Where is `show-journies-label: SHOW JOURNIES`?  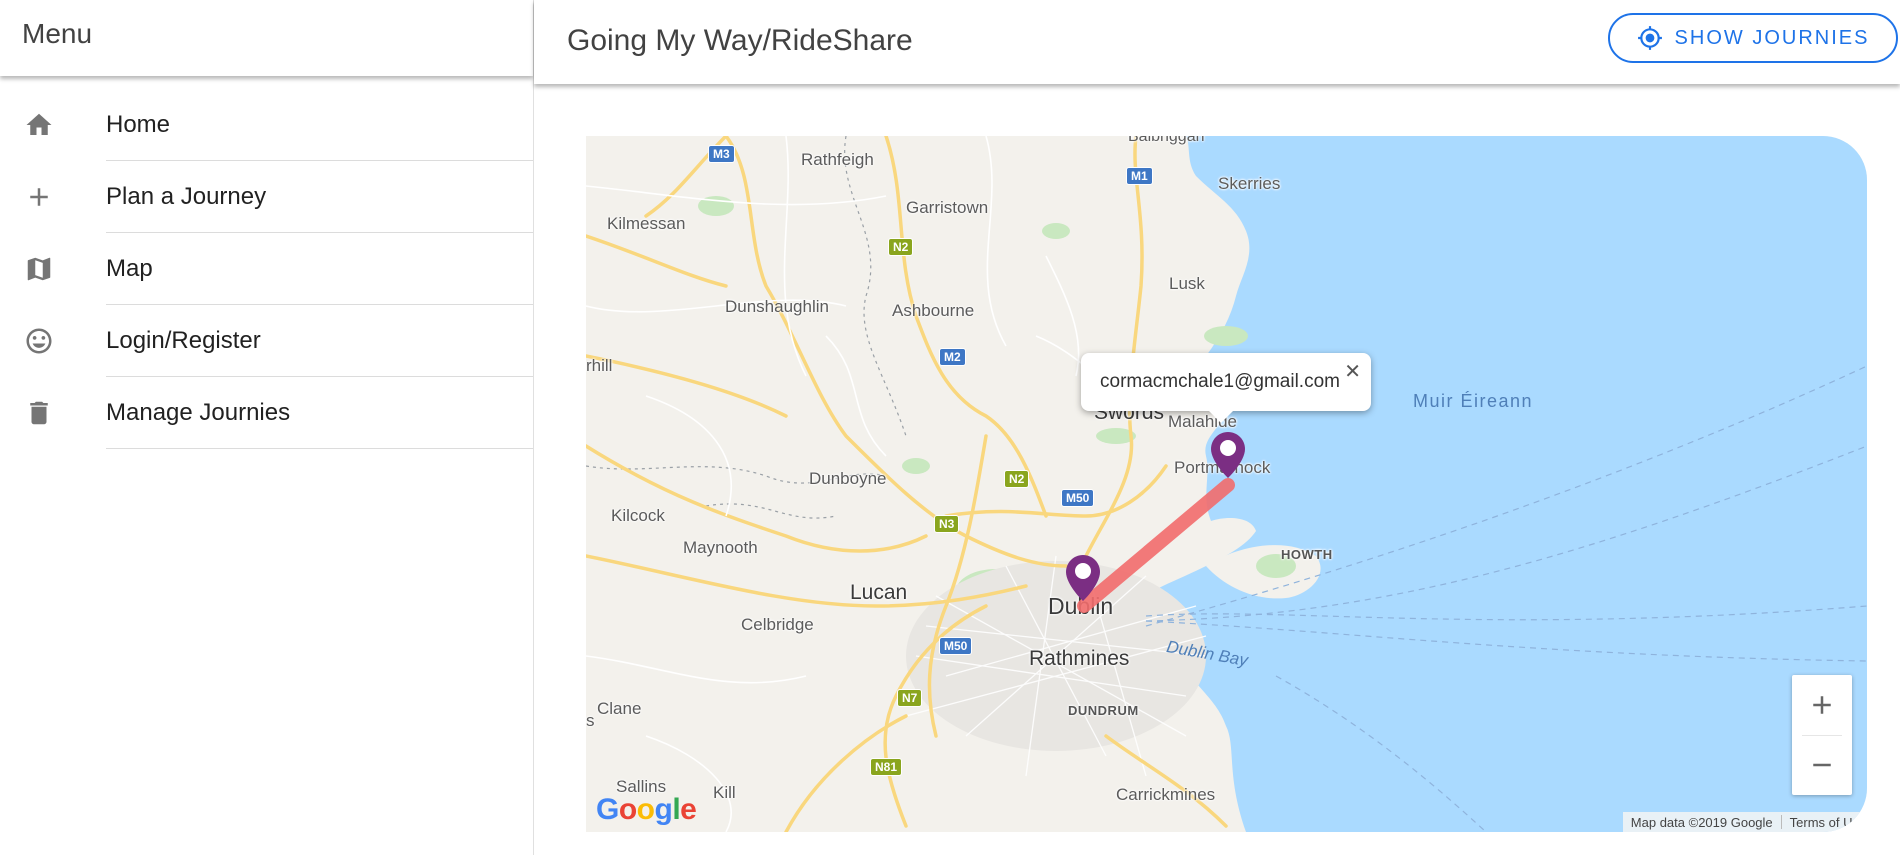 show-journies-label: SHOW JOURNIES is located at coordinates (1772, 37).